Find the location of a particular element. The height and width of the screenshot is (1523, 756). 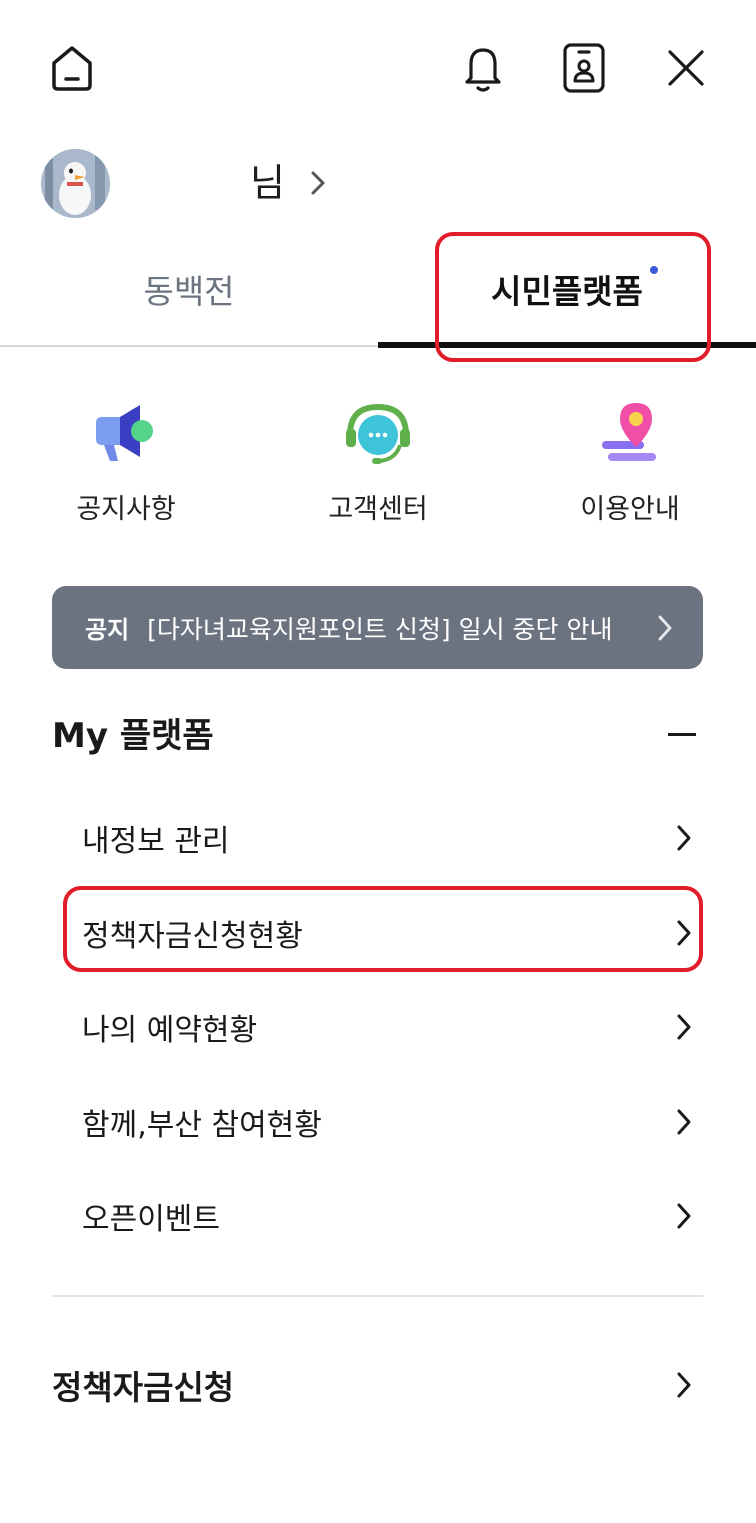

megaphone-icon is located at coordinates (124, 433).